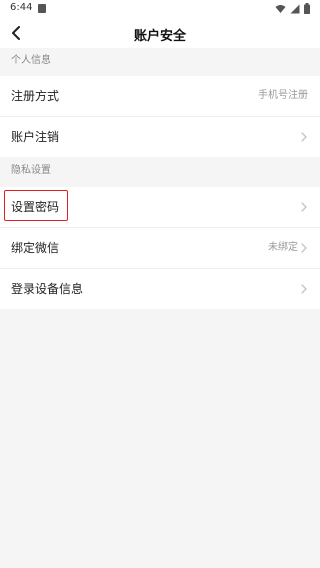 The height and width of the screenshot is (568, 320). I want to click on register-method-label: 注册方式, so click(35, 96).